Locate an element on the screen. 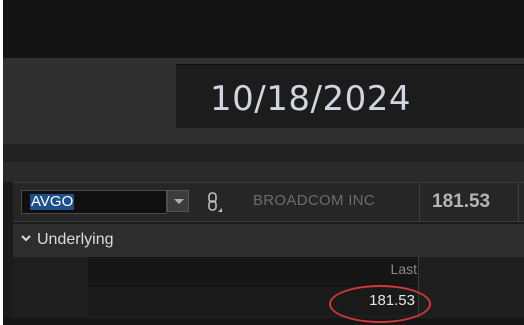  symbol-toolbar: AVGO BROADCOM INC 181.53 is located at coordinates (268, 202).